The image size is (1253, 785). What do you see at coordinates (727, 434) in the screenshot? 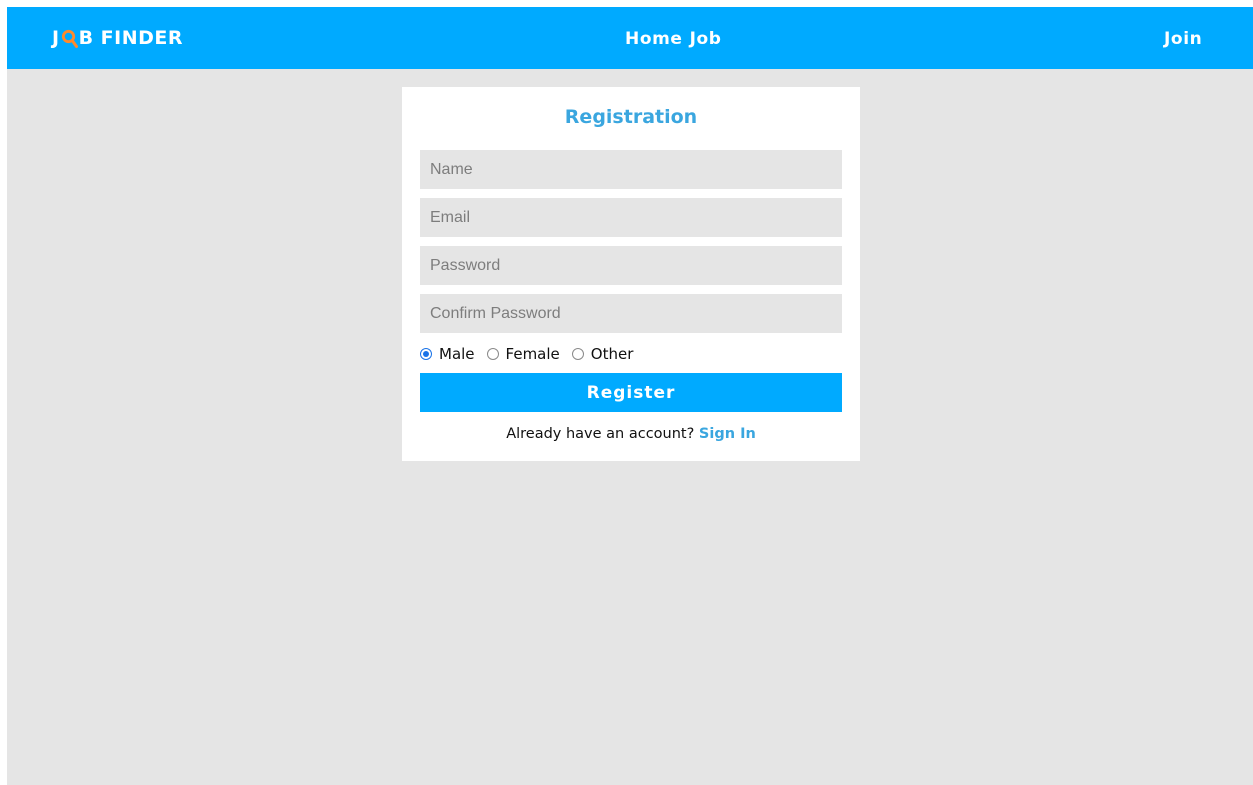
I see `signin-link: Sign In` at bounding box center [727, 434].